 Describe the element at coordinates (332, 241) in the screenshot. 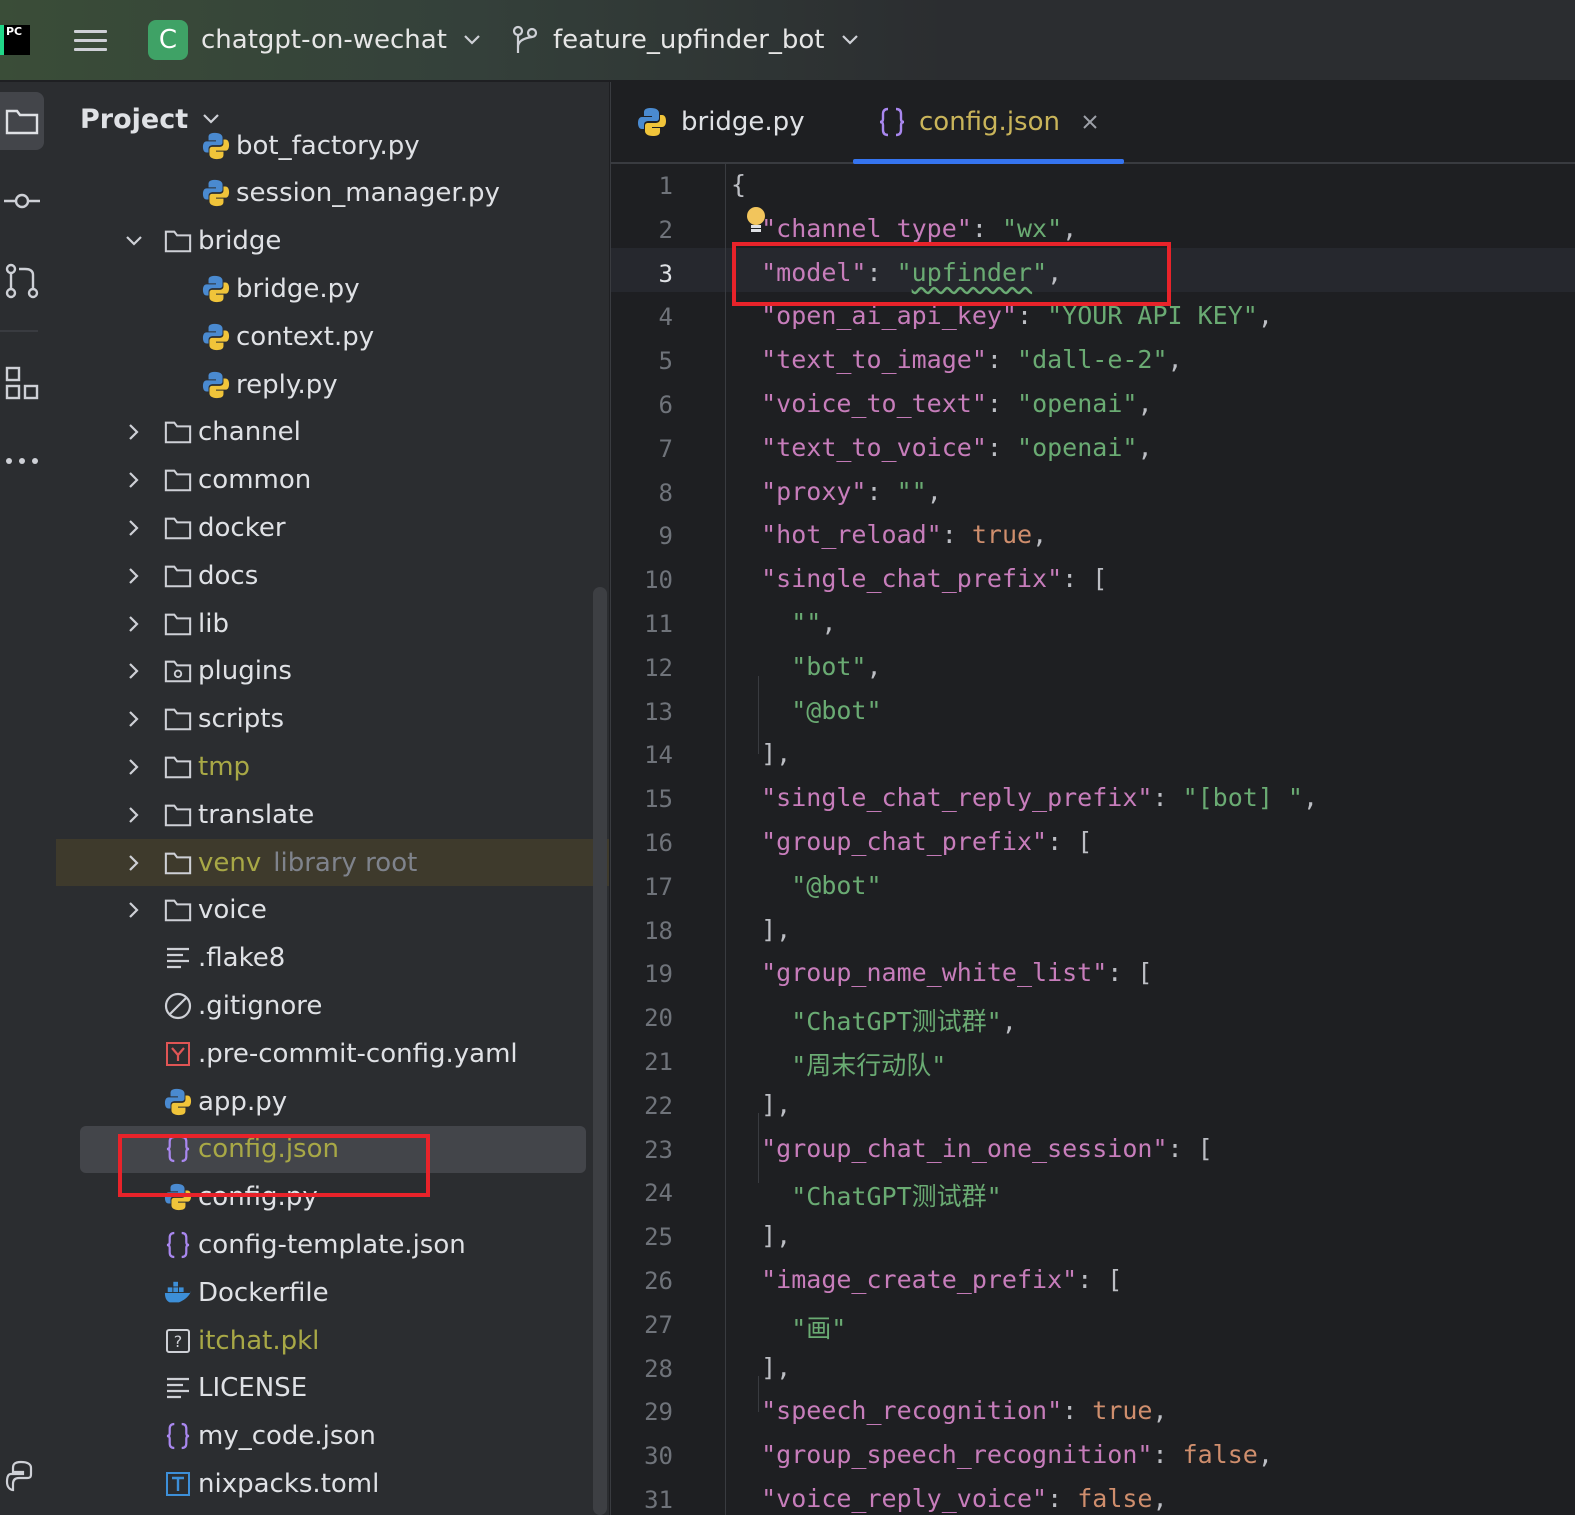

I see `tree-item: bridge` at that location.